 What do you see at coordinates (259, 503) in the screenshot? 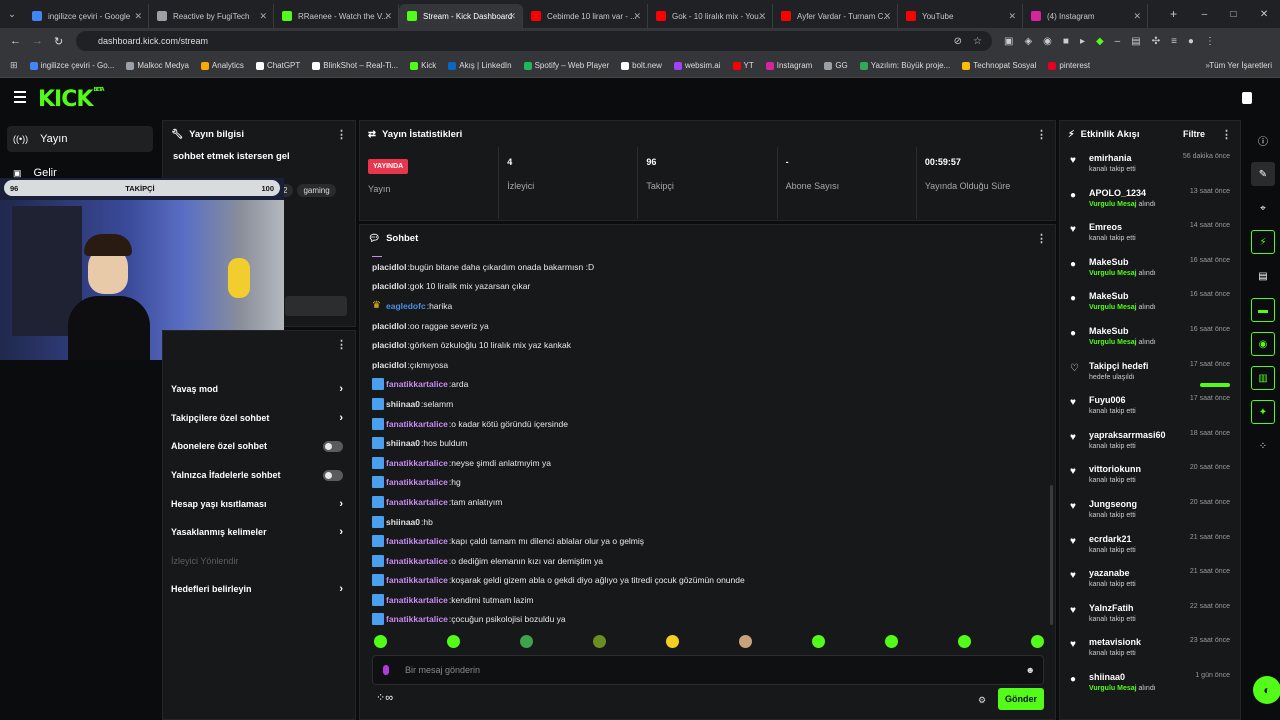
I see `chat-setting-item: Hesap yaşı kısıtlaması ›` at bounding box center [259, 503].